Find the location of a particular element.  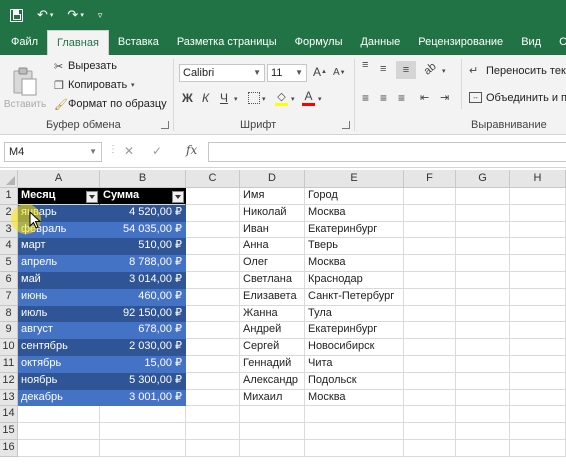

month-cell: июнь is located at coordinates (59, 297).